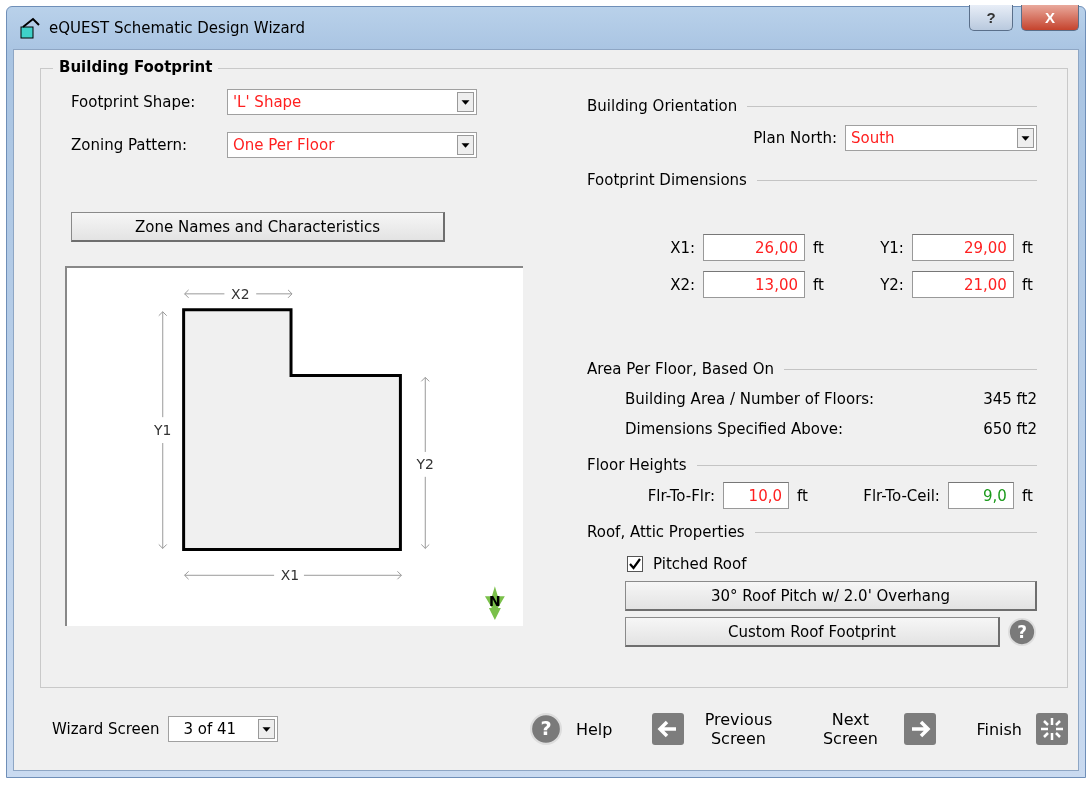  I want to click on previous-screen-link: Previous Screen, so click(738, 729).